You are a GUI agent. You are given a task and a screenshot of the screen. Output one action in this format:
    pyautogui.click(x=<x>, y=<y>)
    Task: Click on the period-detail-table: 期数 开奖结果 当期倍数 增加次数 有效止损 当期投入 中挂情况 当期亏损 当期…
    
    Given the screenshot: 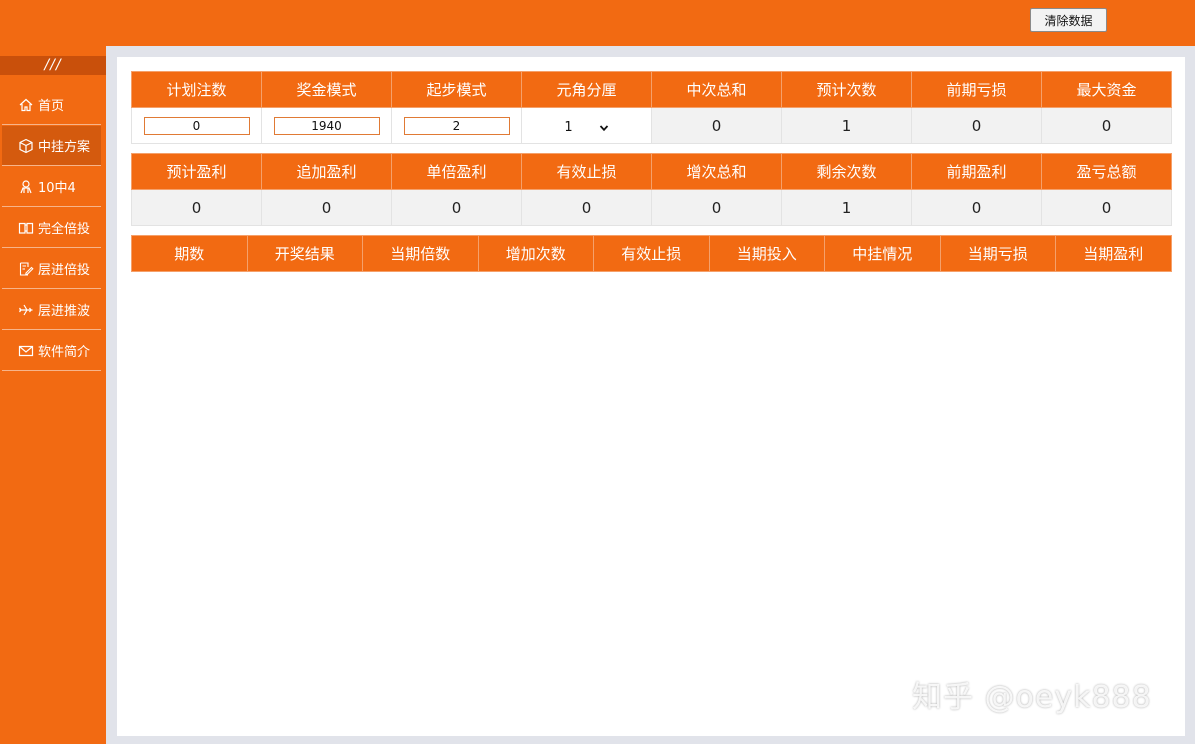 What is the action you would take?
    pyautogui.click(x=651, y=253)
    